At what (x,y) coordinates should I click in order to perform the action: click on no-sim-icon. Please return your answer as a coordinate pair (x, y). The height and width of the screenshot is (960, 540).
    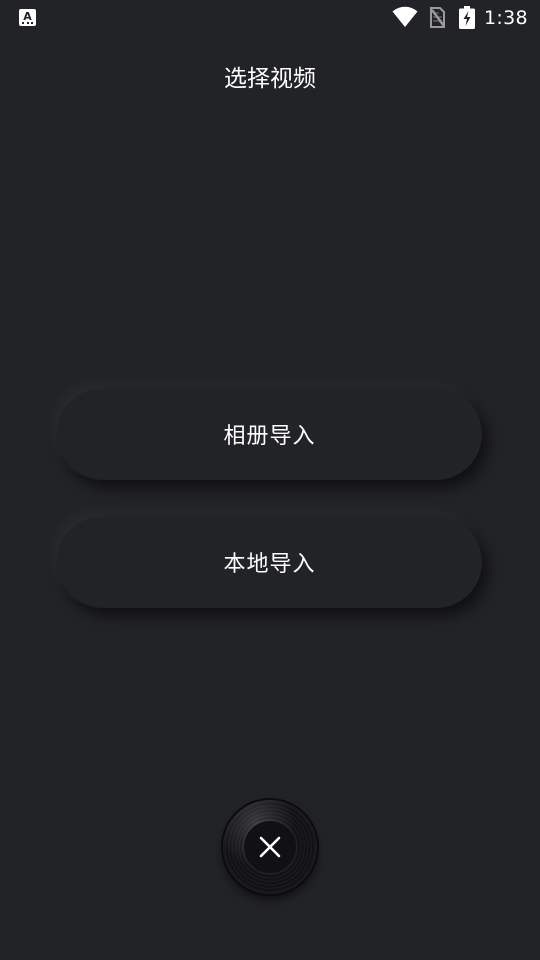
    Looking at the image, I should click on (437, 17).